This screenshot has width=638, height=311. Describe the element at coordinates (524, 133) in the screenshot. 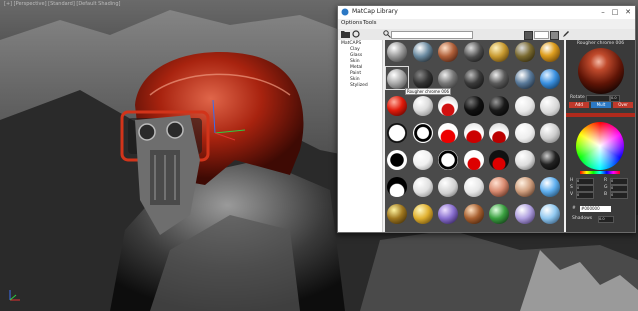

I see `matcap-sphere-white2` at that location.